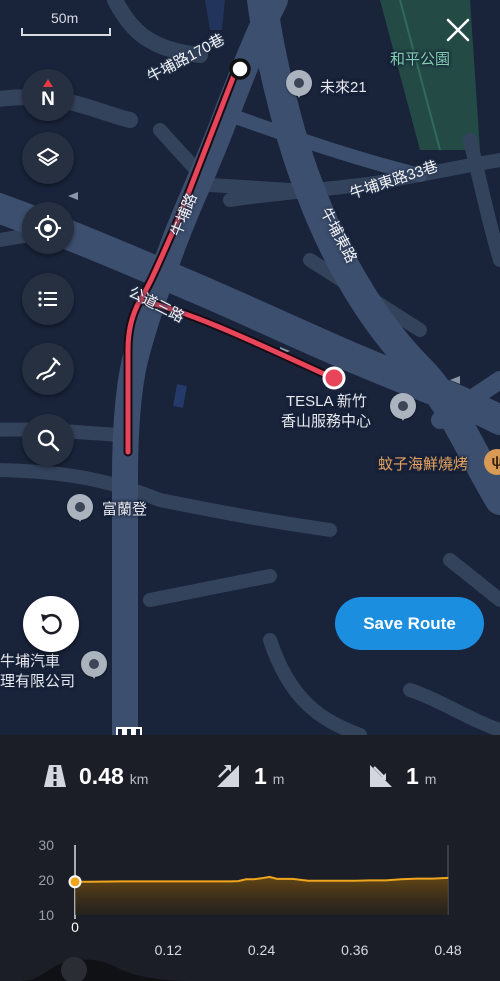 The height and width of the screenshot is (981, 500). I want to click on map-scale-bar: 50m, so click(66, 24).